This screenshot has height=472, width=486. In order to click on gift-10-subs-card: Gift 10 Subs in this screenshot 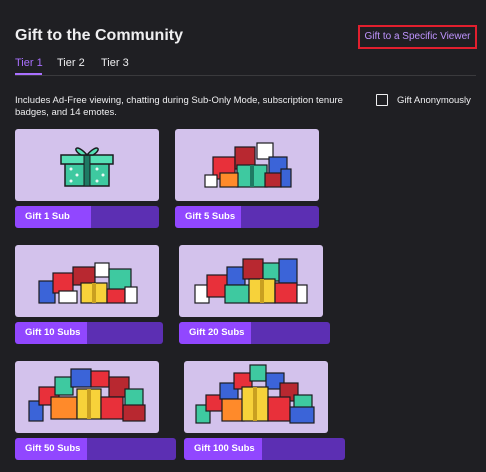, I will do `click(89, 295)`.